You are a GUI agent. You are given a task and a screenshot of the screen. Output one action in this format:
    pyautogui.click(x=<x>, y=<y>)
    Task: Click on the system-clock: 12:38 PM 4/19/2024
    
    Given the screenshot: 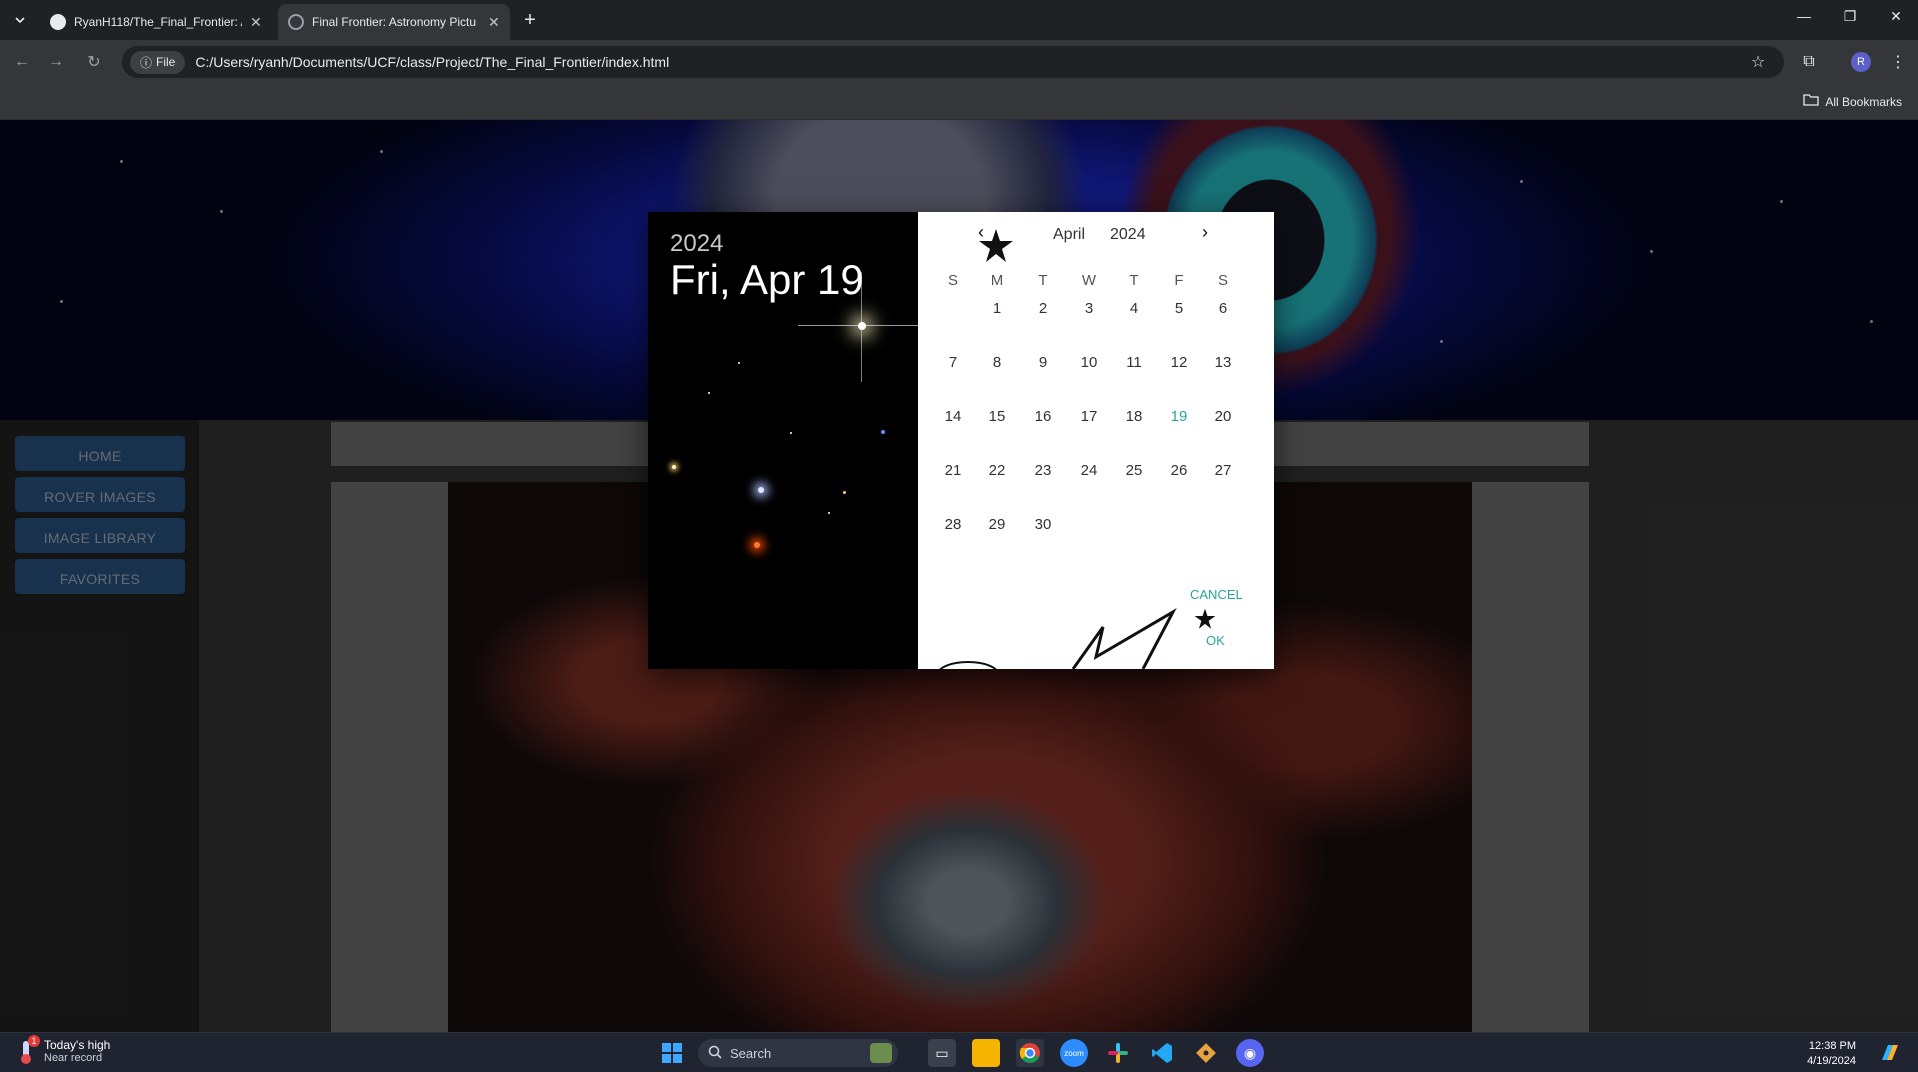 What is the action you would take?
    pyautogui.click(x=1831, y=1054)
    